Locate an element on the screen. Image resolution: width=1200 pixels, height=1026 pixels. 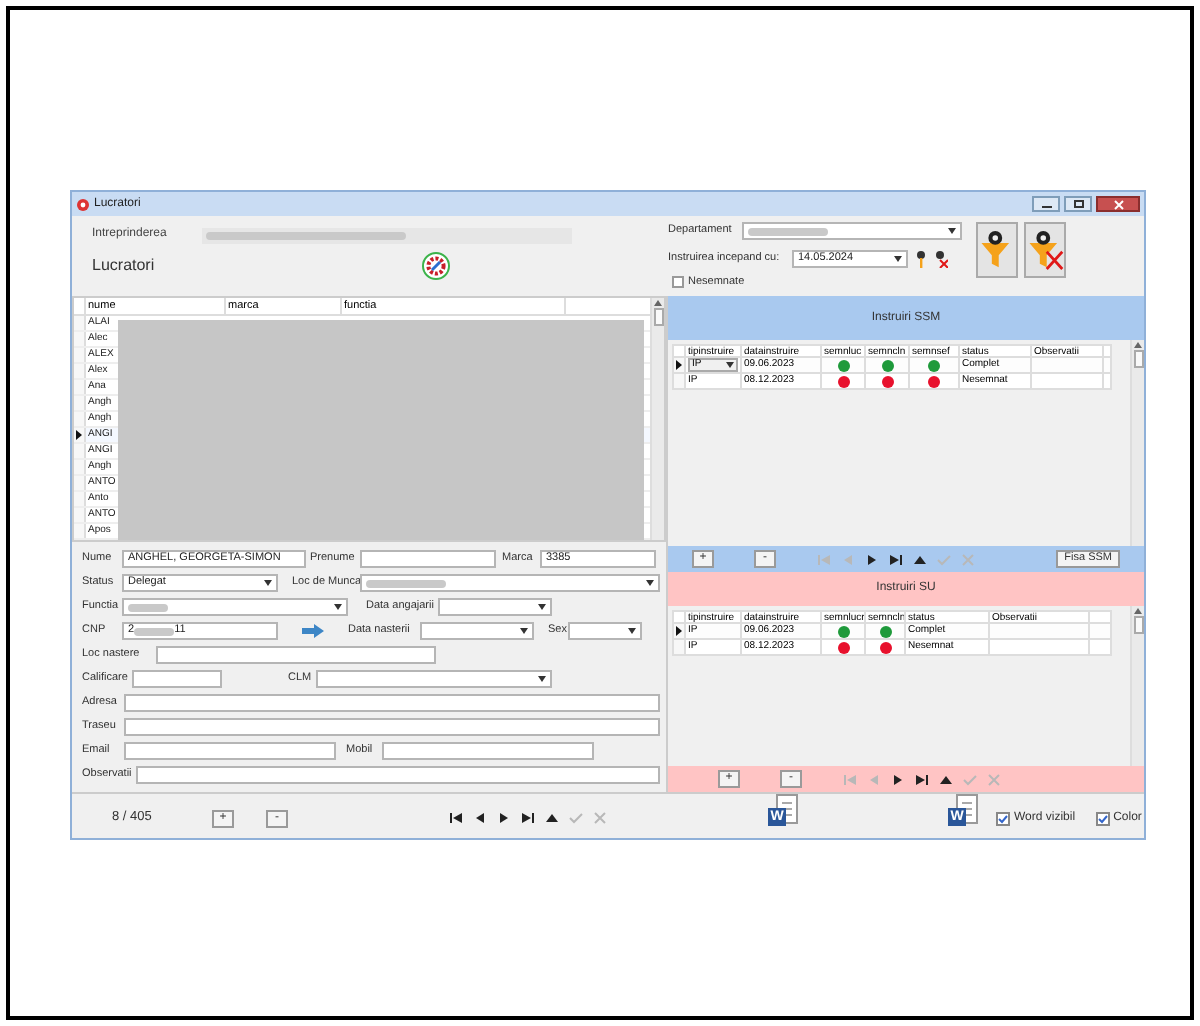
section-title: Lucratori is located at coordinates (124, 266).